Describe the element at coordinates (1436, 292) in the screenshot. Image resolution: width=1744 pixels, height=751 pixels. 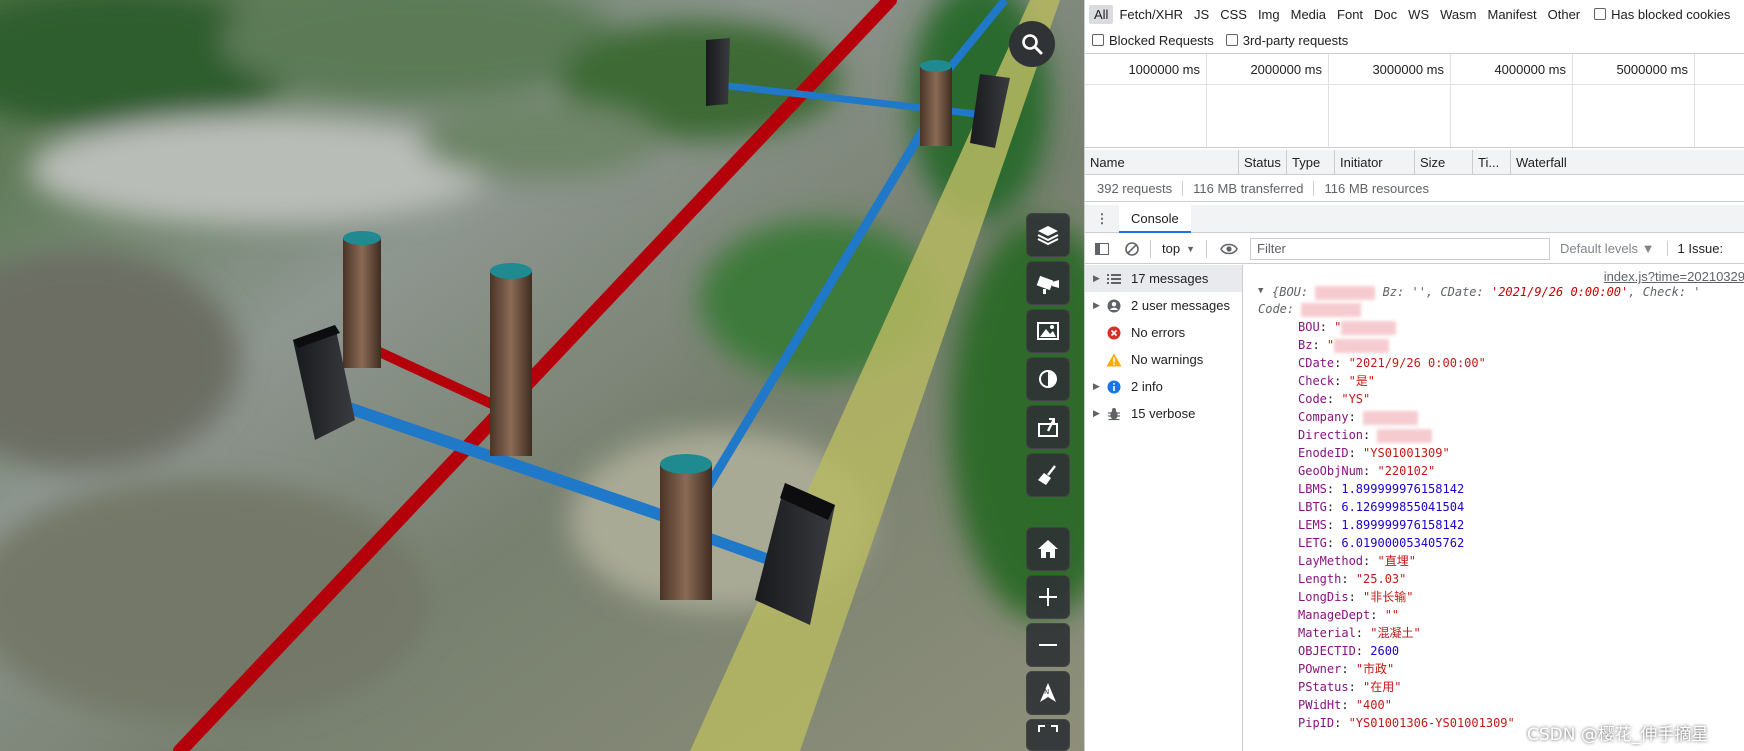
I see `preview-bz: Bz: '', CDate:` at that location.